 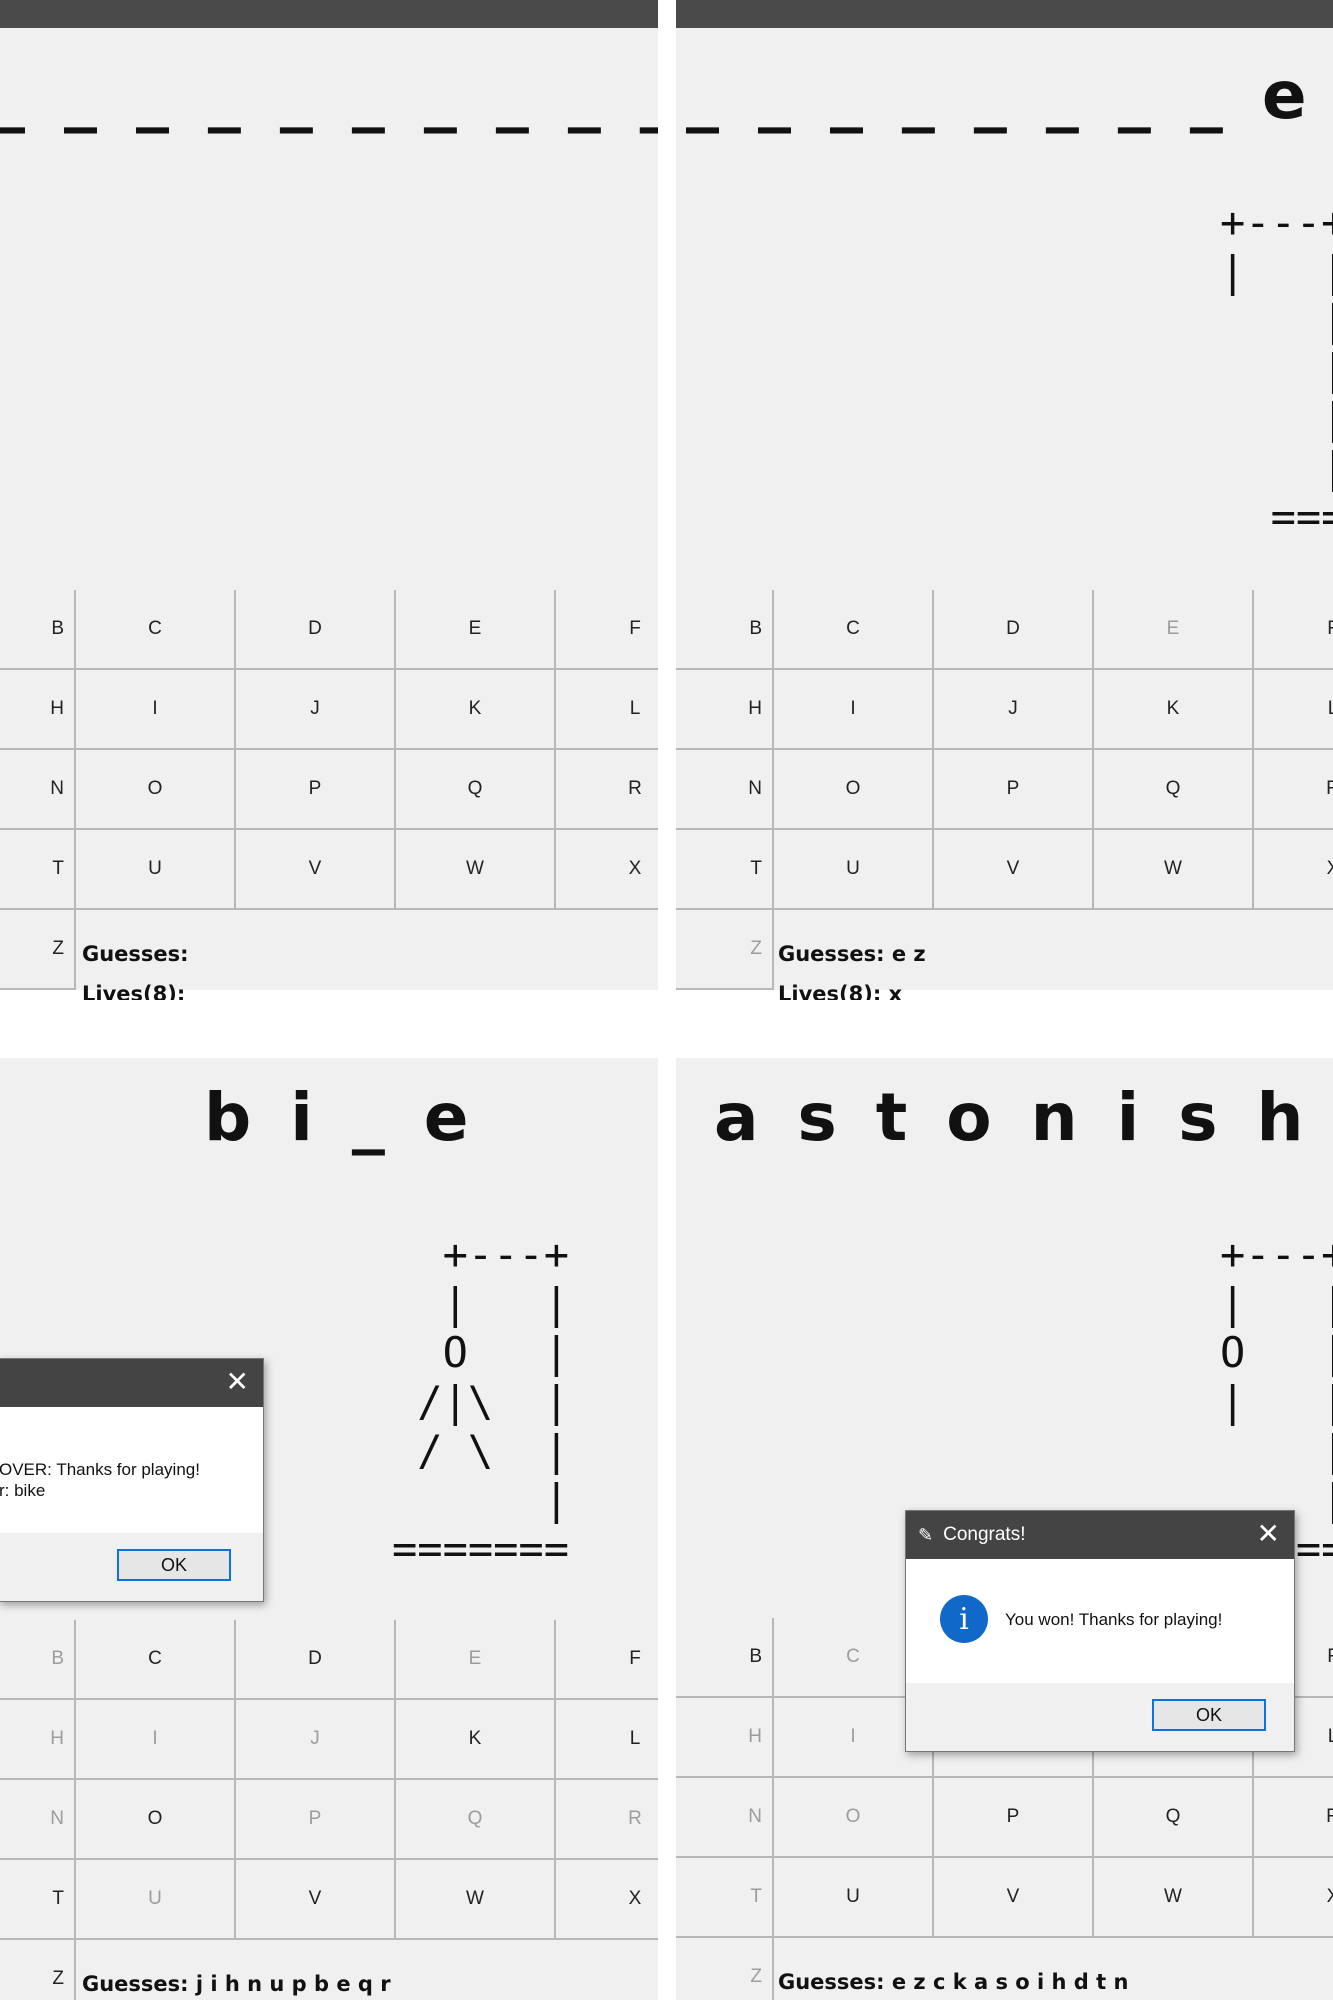 What do you see at coordinates (131, 1383) in the screenshot?
I see `dialog-titlebar` at bounding box center [131, 1383].